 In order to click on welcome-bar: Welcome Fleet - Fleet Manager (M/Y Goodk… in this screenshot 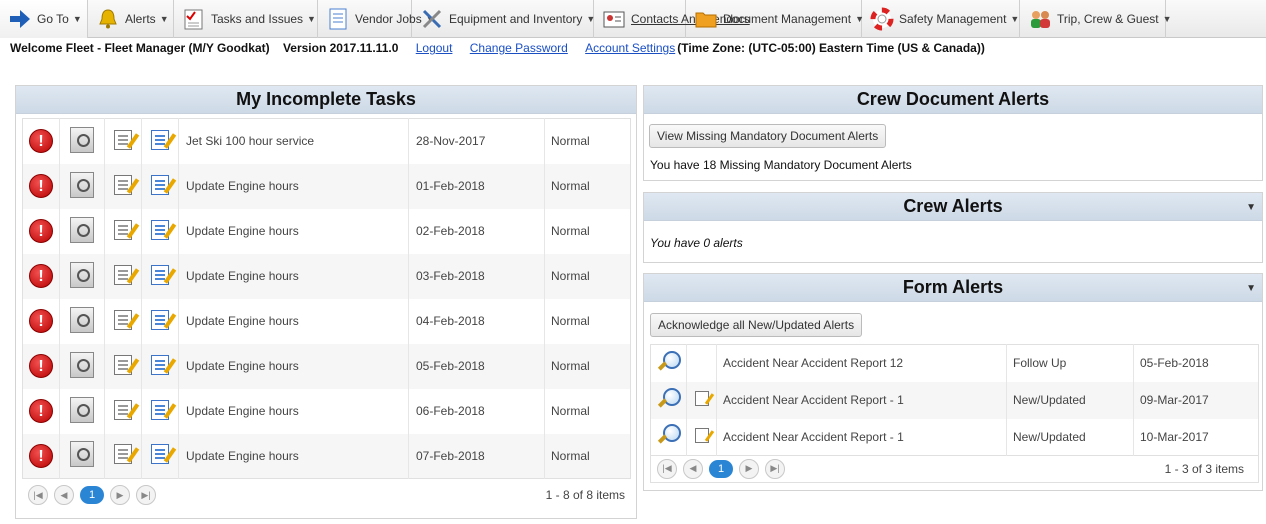, I will do `click(497, 48)`.